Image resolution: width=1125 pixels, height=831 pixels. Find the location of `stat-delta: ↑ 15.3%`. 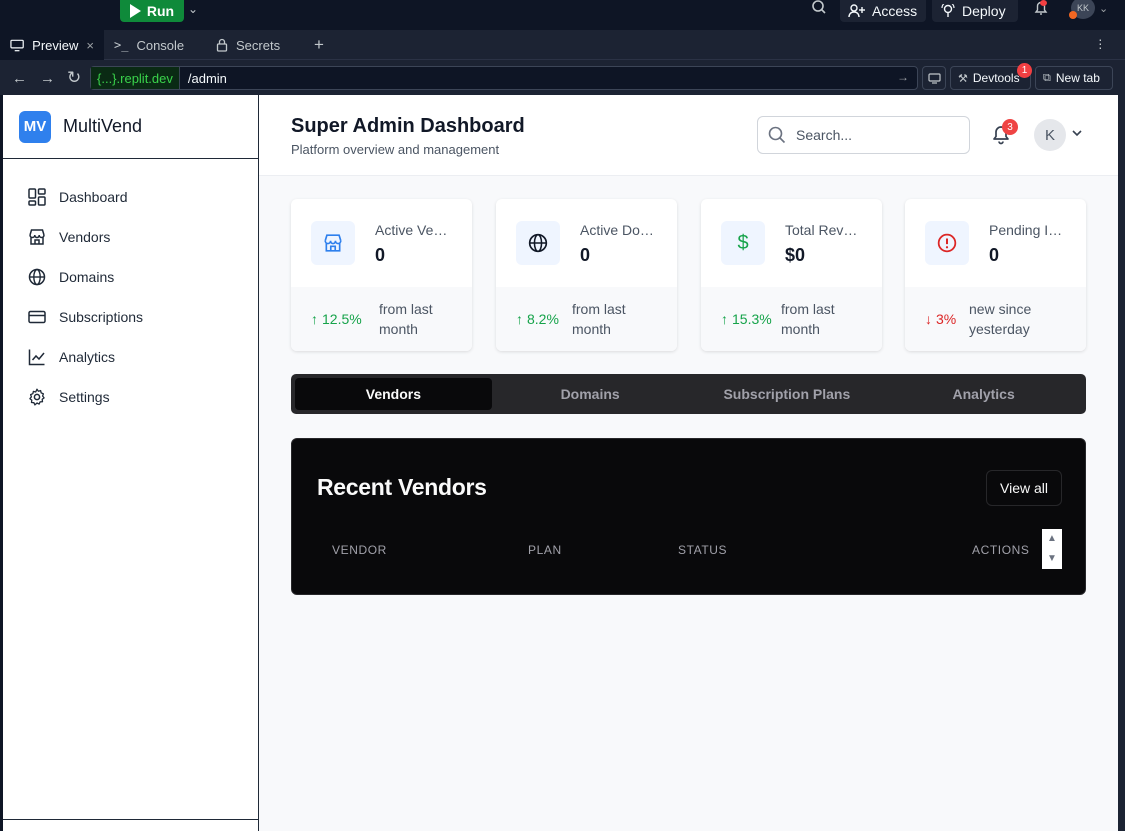

stat-delta: ↑ 15.3% is located at coordinates (751, 319).